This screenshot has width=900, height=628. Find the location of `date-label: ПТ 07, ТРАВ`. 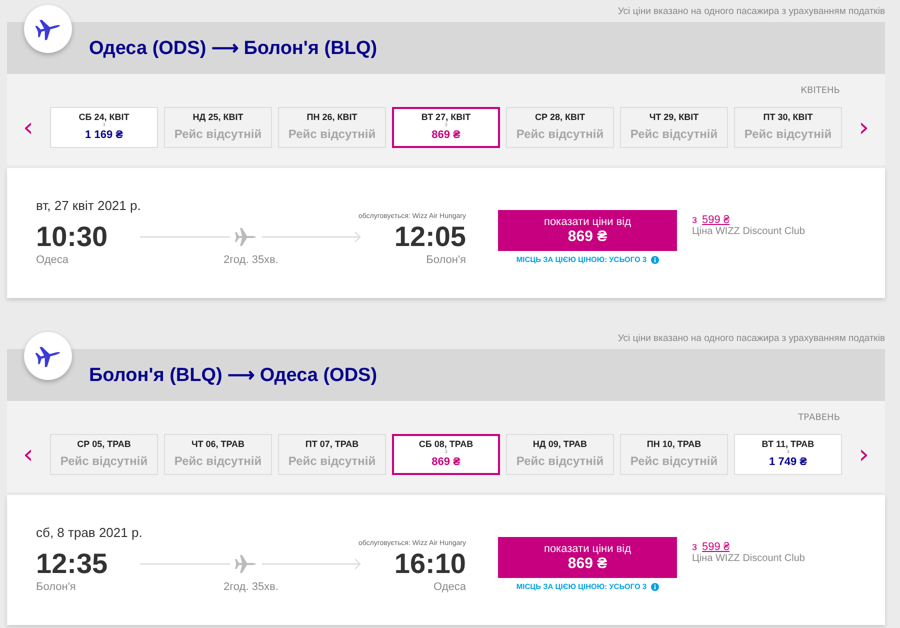

date-label: ПТ 07, ТРАВ is located at coordinates (332, 444).